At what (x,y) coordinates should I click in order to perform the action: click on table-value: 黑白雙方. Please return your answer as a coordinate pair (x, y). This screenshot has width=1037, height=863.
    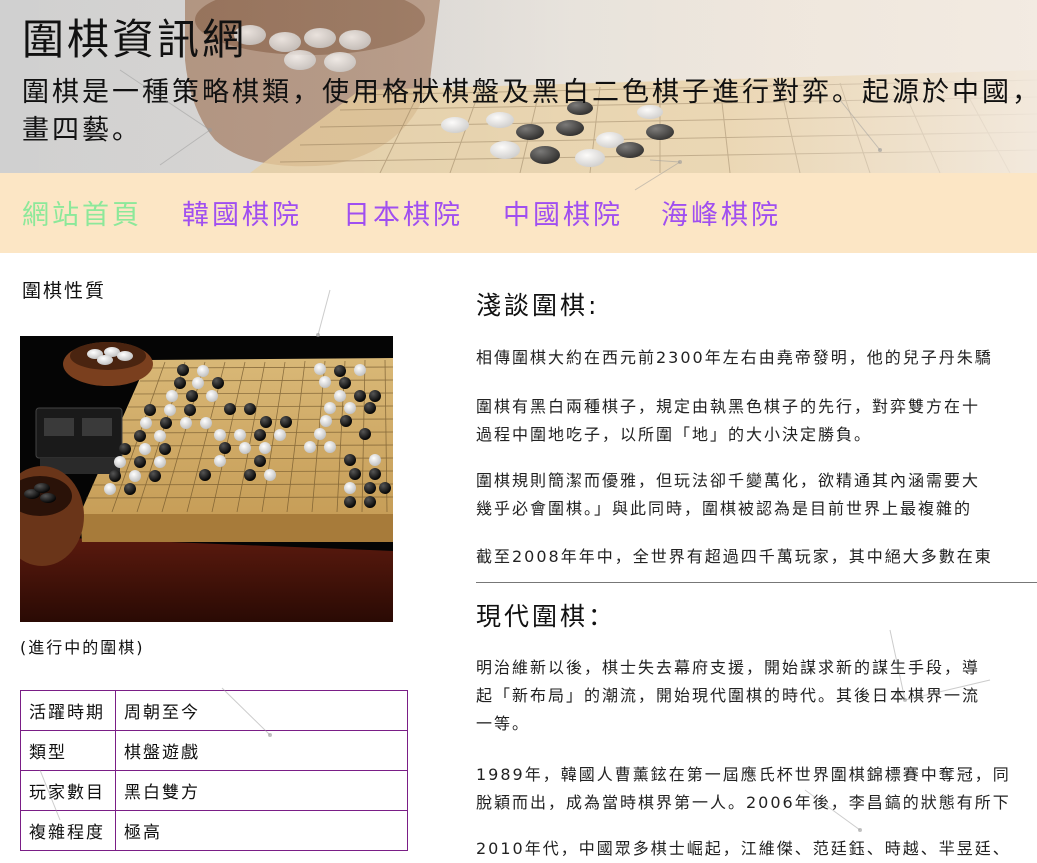
    Looking at the image, I should click on (261, 790).